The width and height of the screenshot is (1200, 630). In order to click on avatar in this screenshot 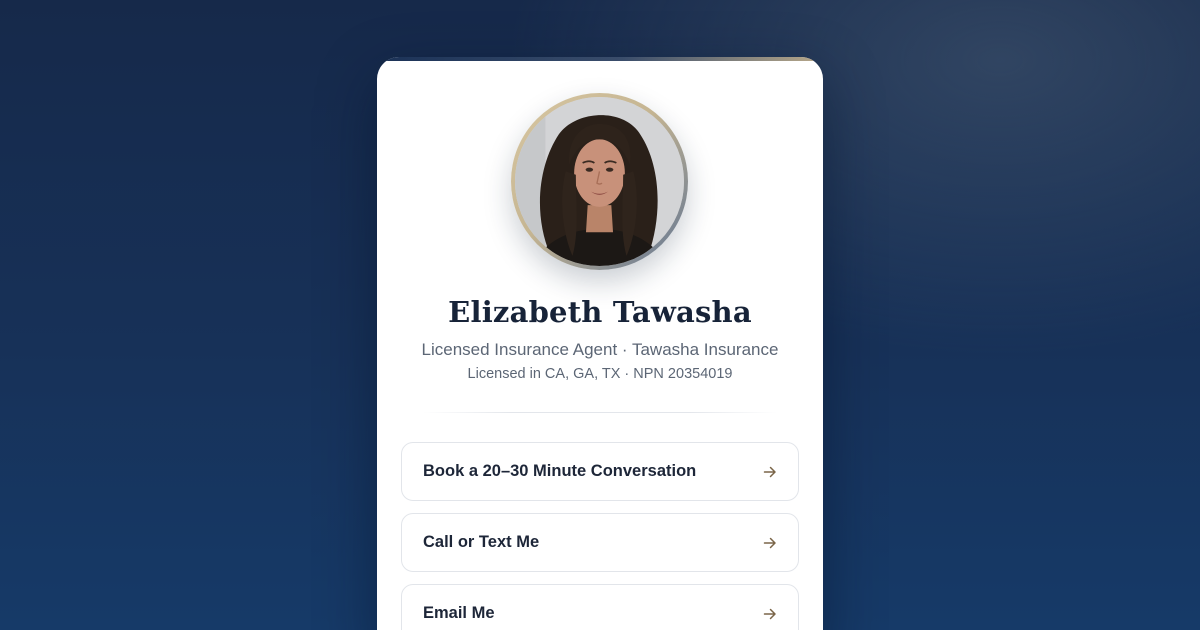, I will do `click(599, 181)`.